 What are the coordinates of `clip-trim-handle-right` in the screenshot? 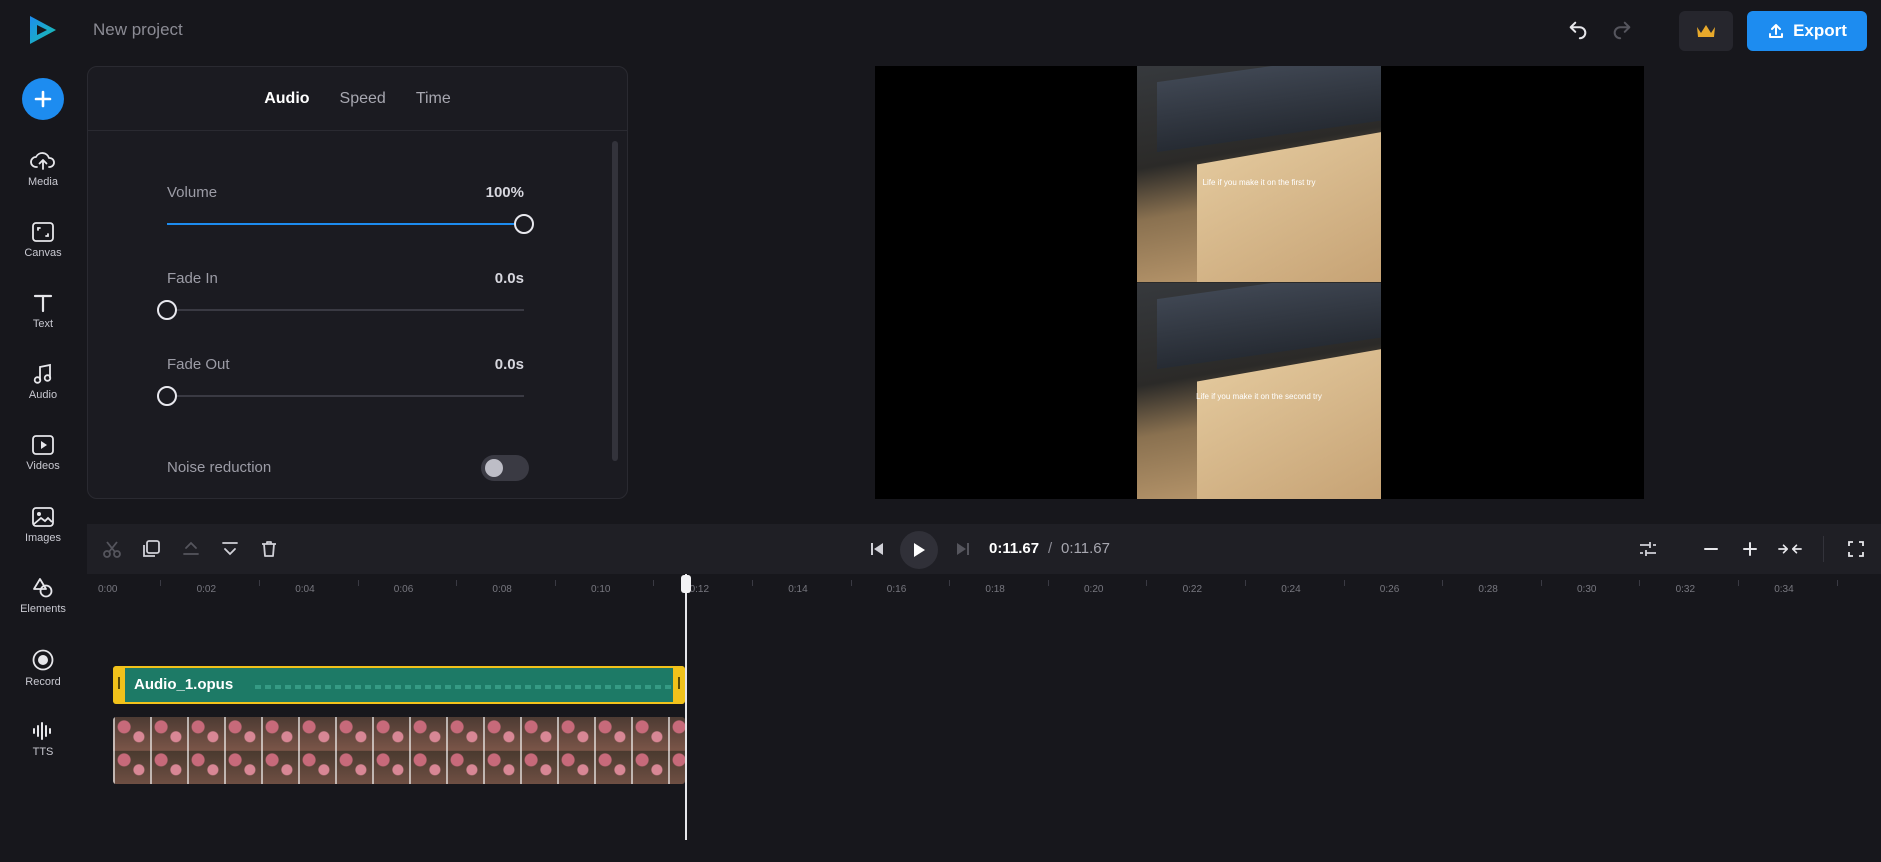 It's located at (679, 685).